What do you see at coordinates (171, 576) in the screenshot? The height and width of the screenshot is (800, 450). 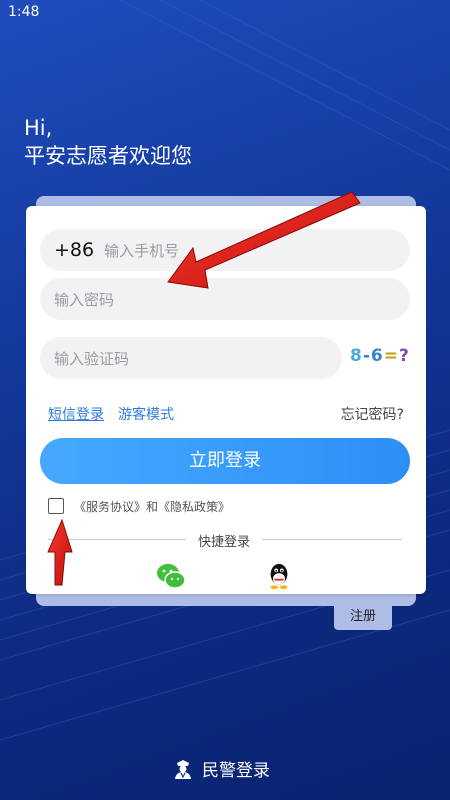 I see `wechat-icon` at bounding box center [171, 576].